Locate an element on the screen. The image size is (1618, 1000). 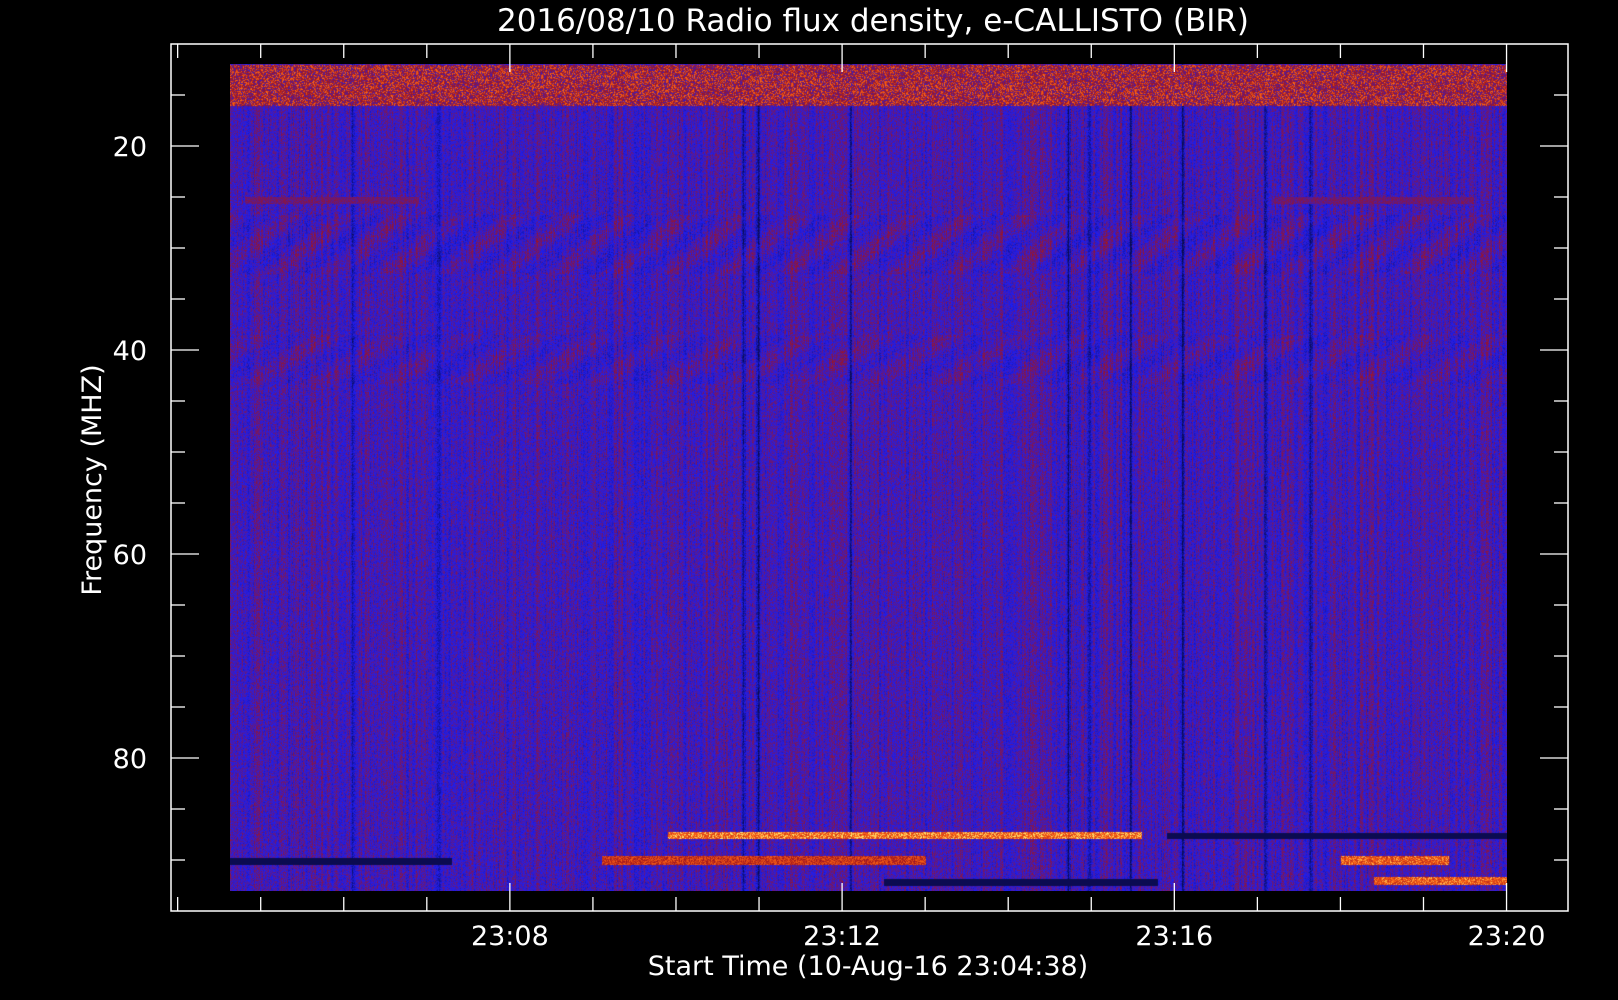
y-tick-labels: 20 40 60 80 is located at coordinates (130, 453).